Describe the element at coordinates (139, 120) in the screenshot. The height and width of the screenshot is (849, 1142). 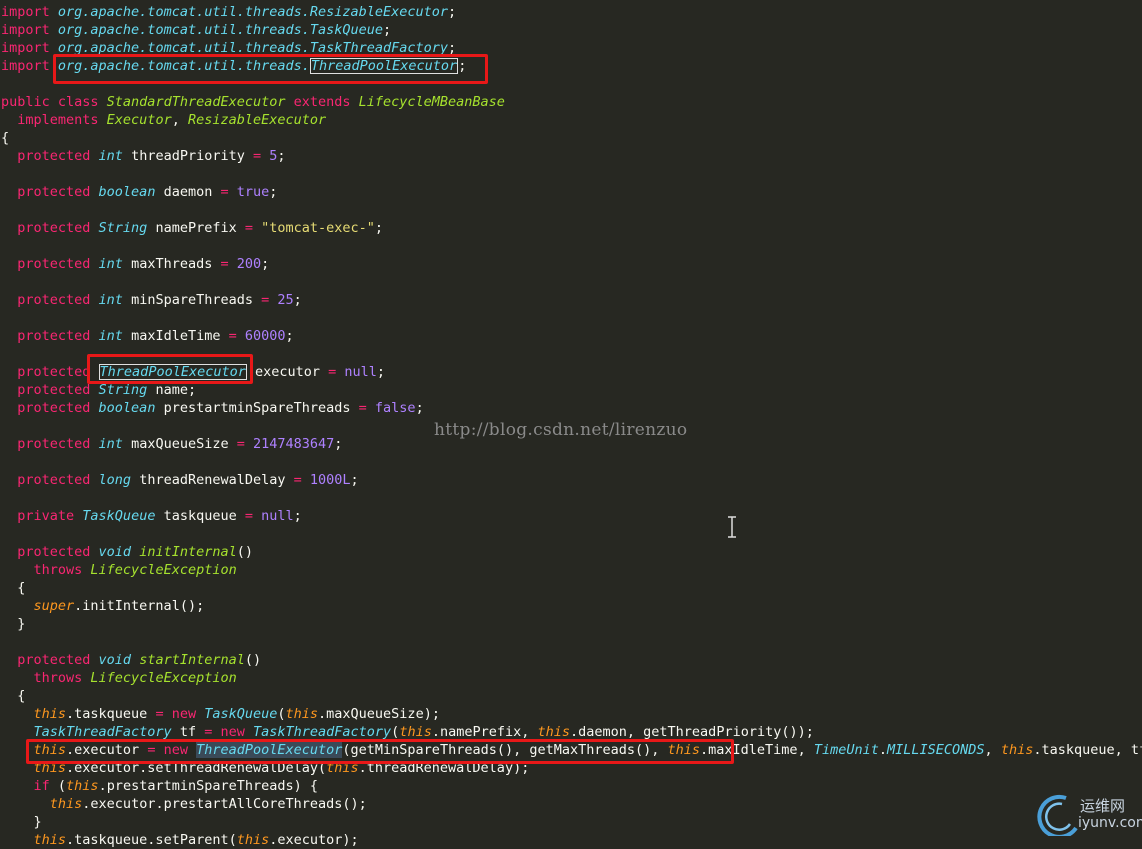
I see `code-token: Executor` at that location.